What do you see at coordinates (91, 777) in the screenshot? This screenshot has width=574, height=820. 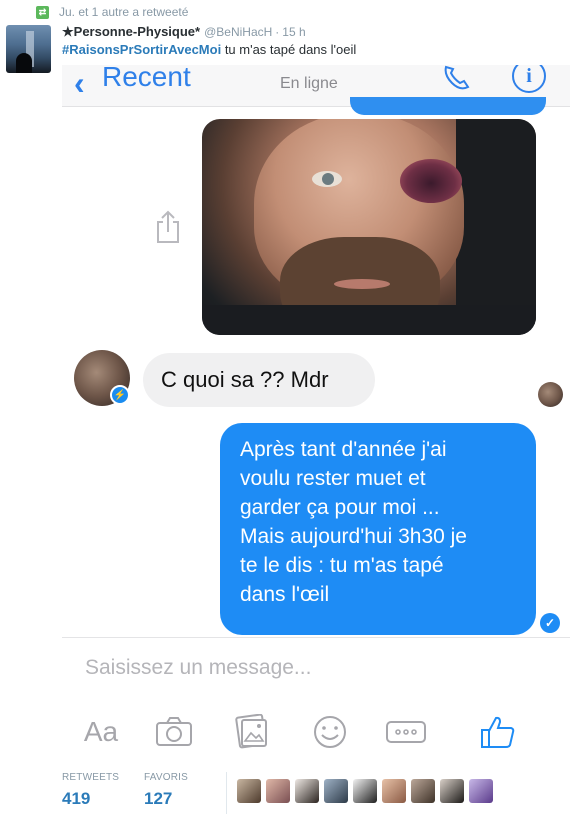 I see `retweets-label: RETWEETS` at bounding box center [91, 777].